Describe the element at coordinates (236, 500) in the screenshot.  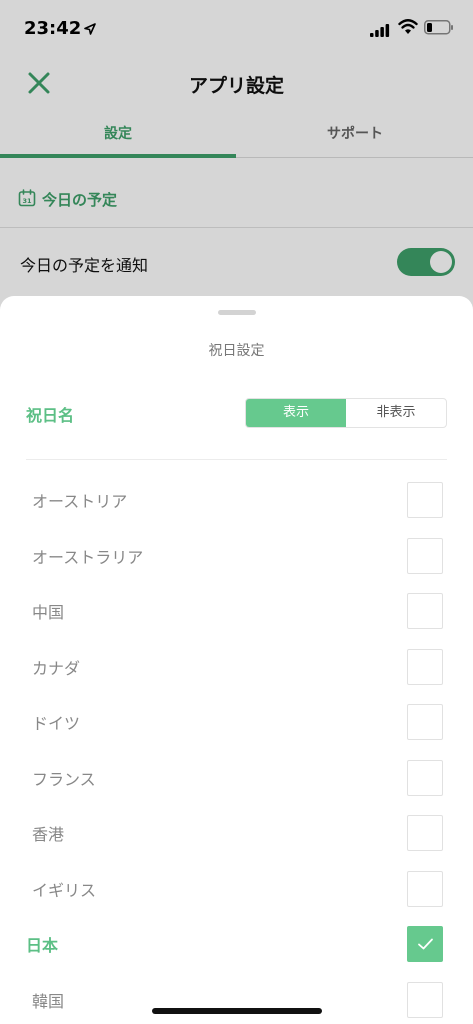
I see `country-row: オーストリア` at that location.